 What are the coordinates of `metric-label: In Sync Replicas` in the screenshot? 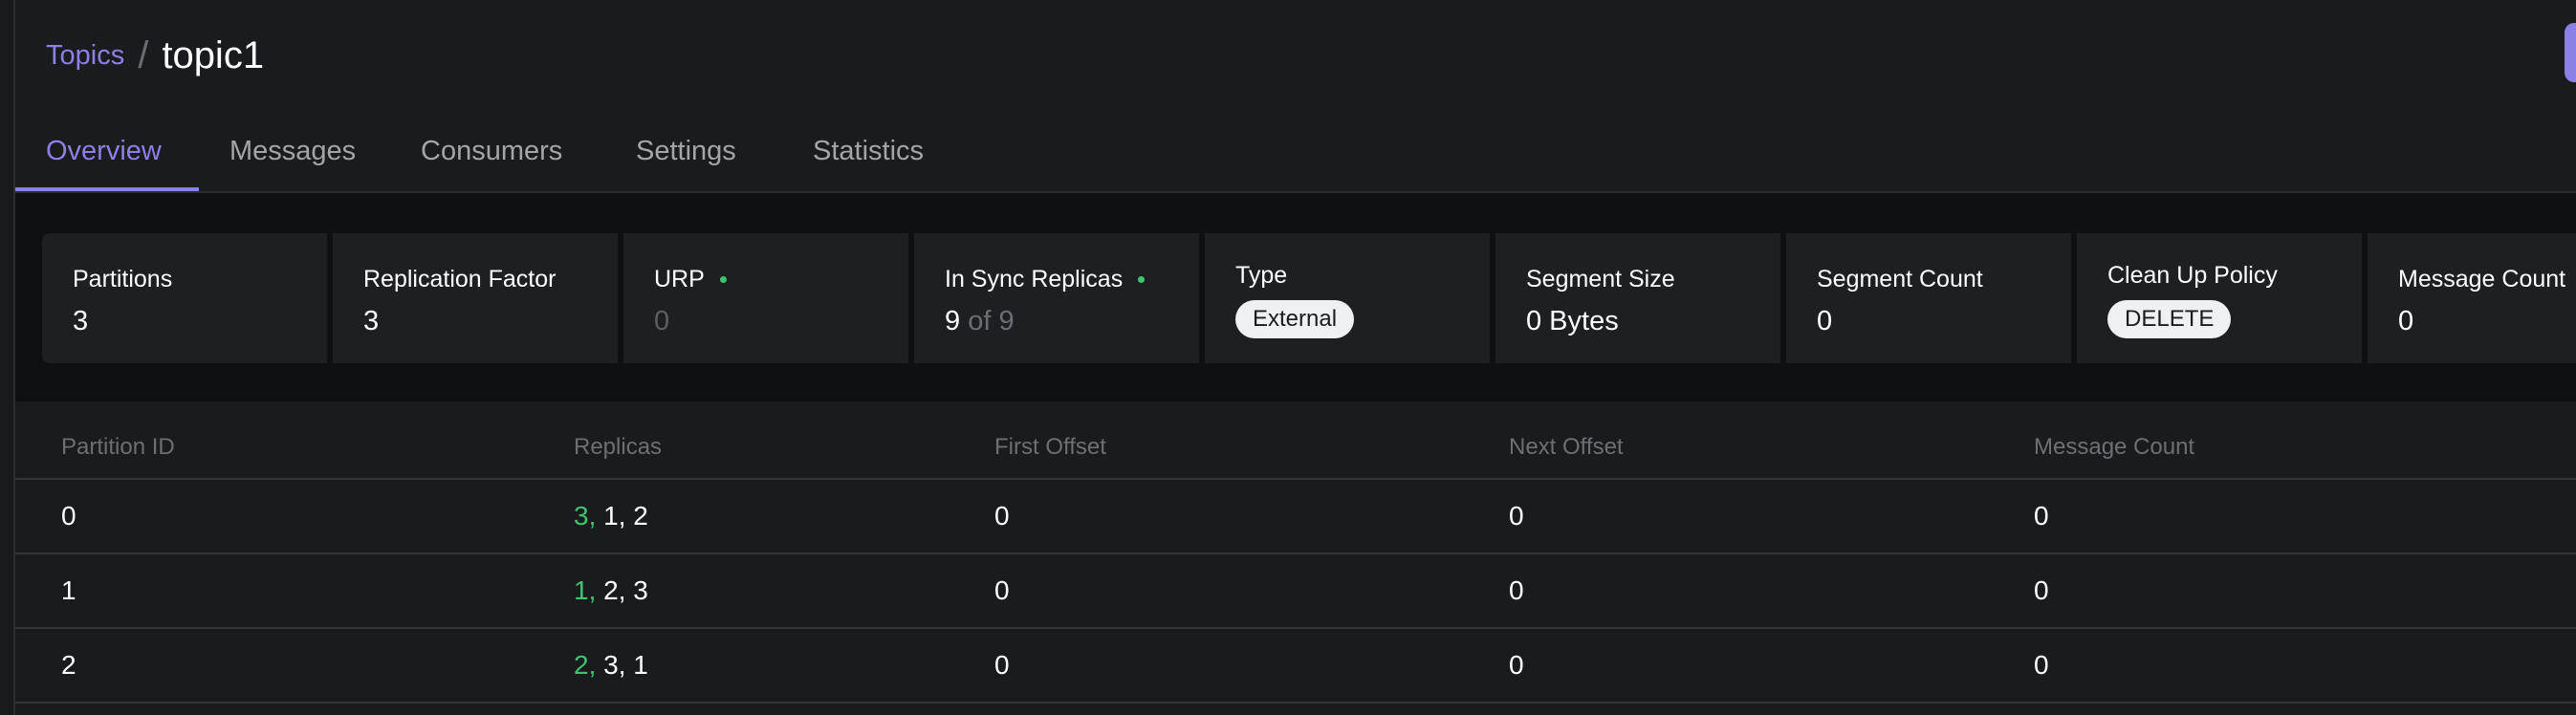 It's located at (1034, 279).